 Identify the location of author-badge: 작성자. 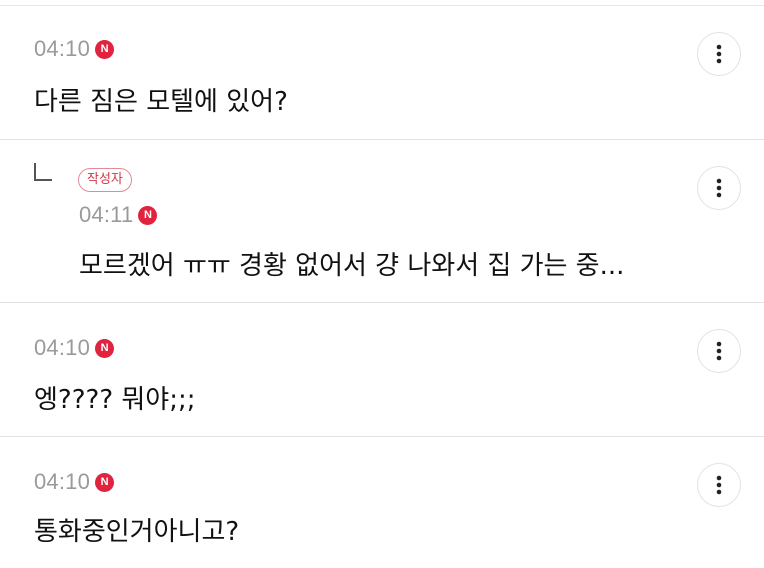
(105, 180).